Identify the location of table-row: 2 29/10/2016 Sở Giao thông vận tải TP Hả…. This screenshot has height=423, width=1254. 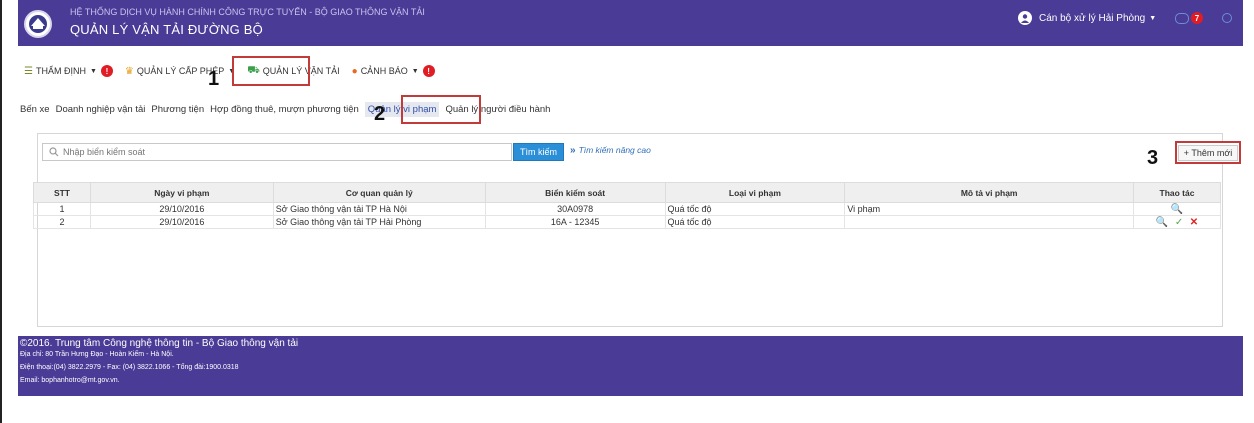
(627, 222).